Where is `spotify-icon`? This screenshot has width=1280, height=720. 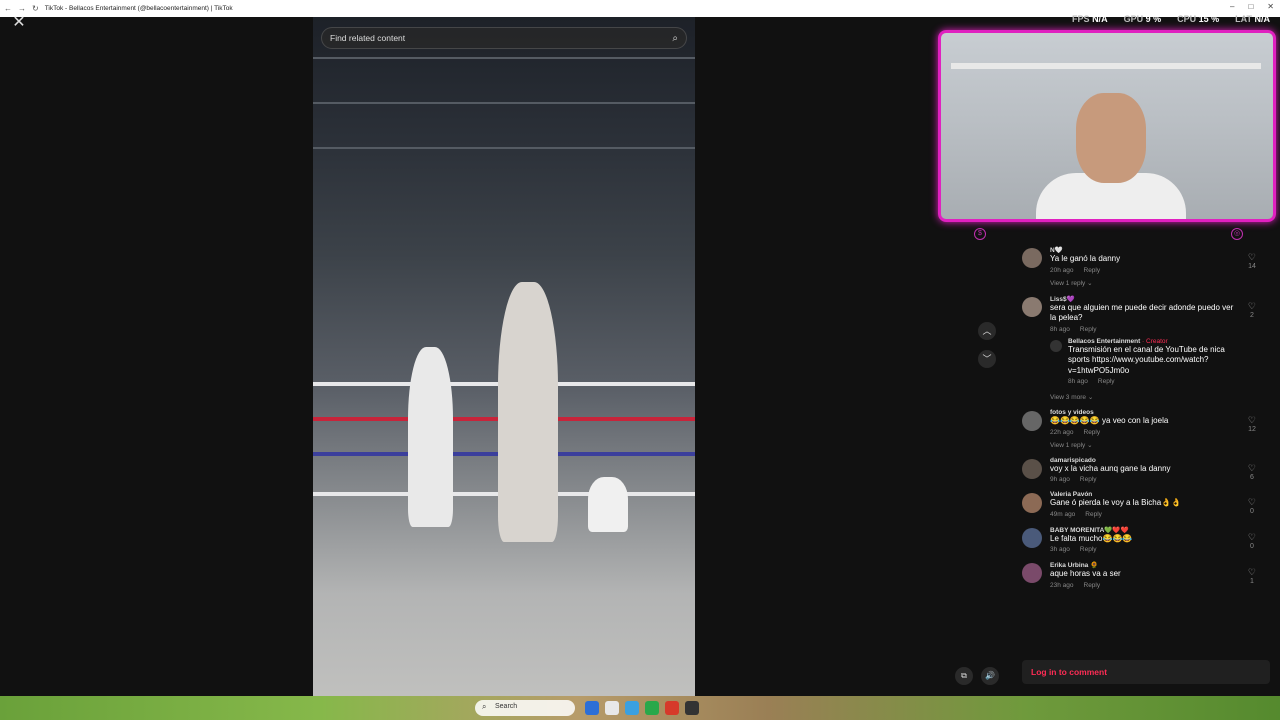 spotify-icon is located at coordinates (652, 708).